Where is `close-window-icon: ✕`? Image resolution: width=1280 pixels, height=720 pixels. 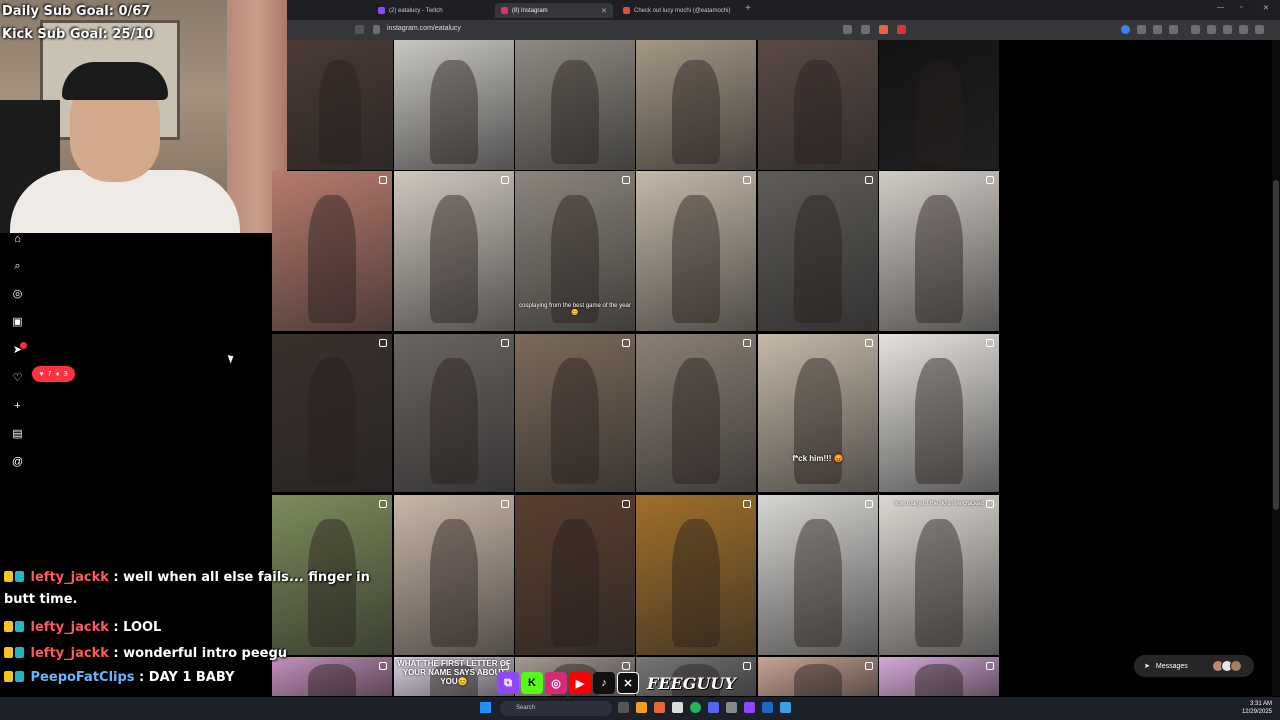 close-window-icon: ✕ is located at coordinates (1266, 8).